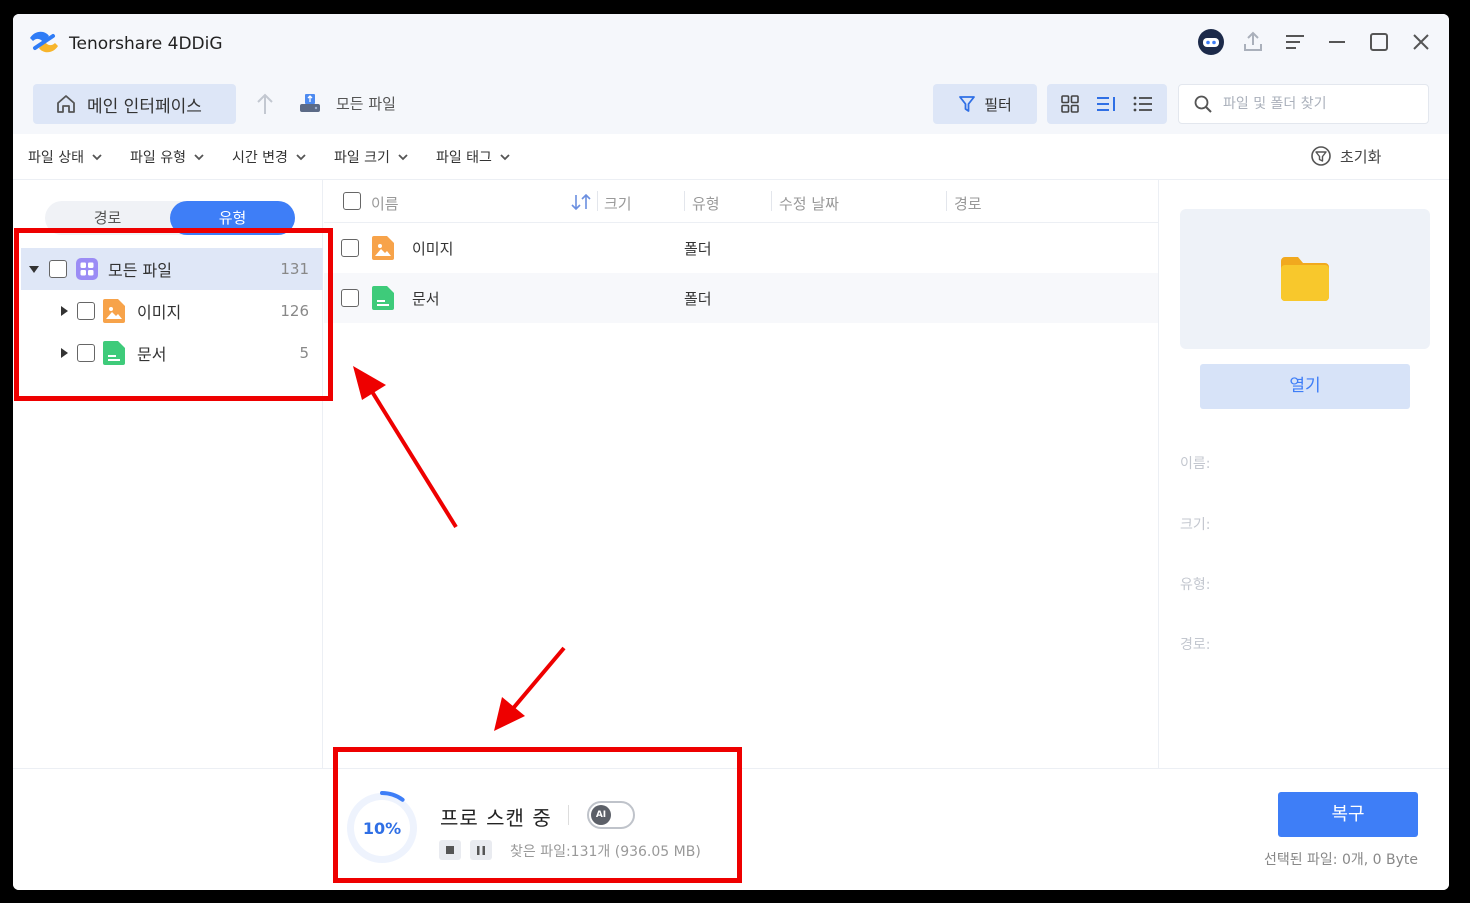 This screenshot has width=1470, height=903. What do you see at coordinates (1305, 386) in the screenshot?
I see `open-button: 열기` at bounding box center [1305, 386].